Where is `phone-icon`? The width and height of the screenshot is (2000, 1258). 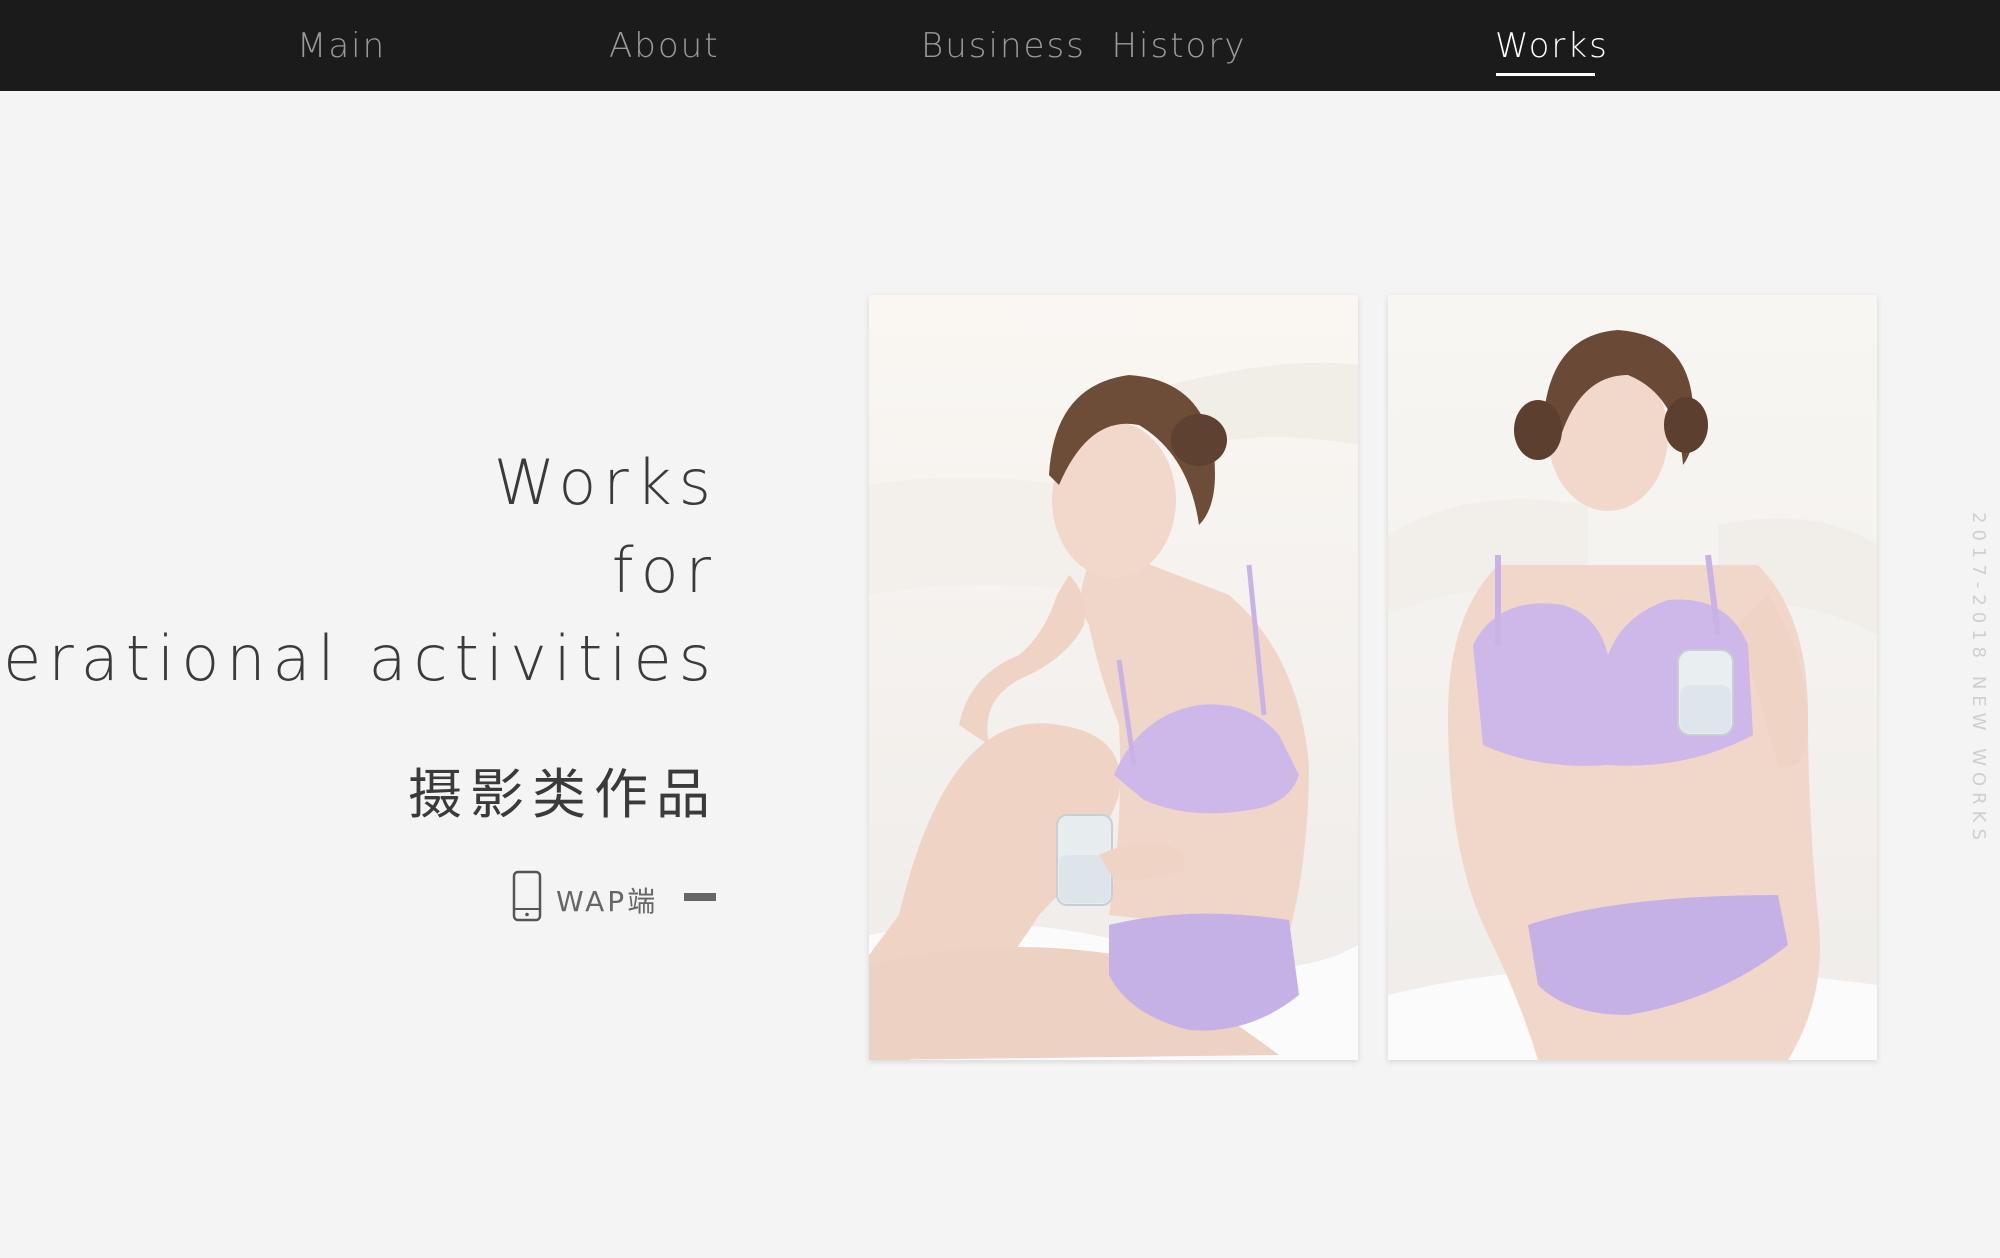
phone-icon is located at coordinates (527, 896).